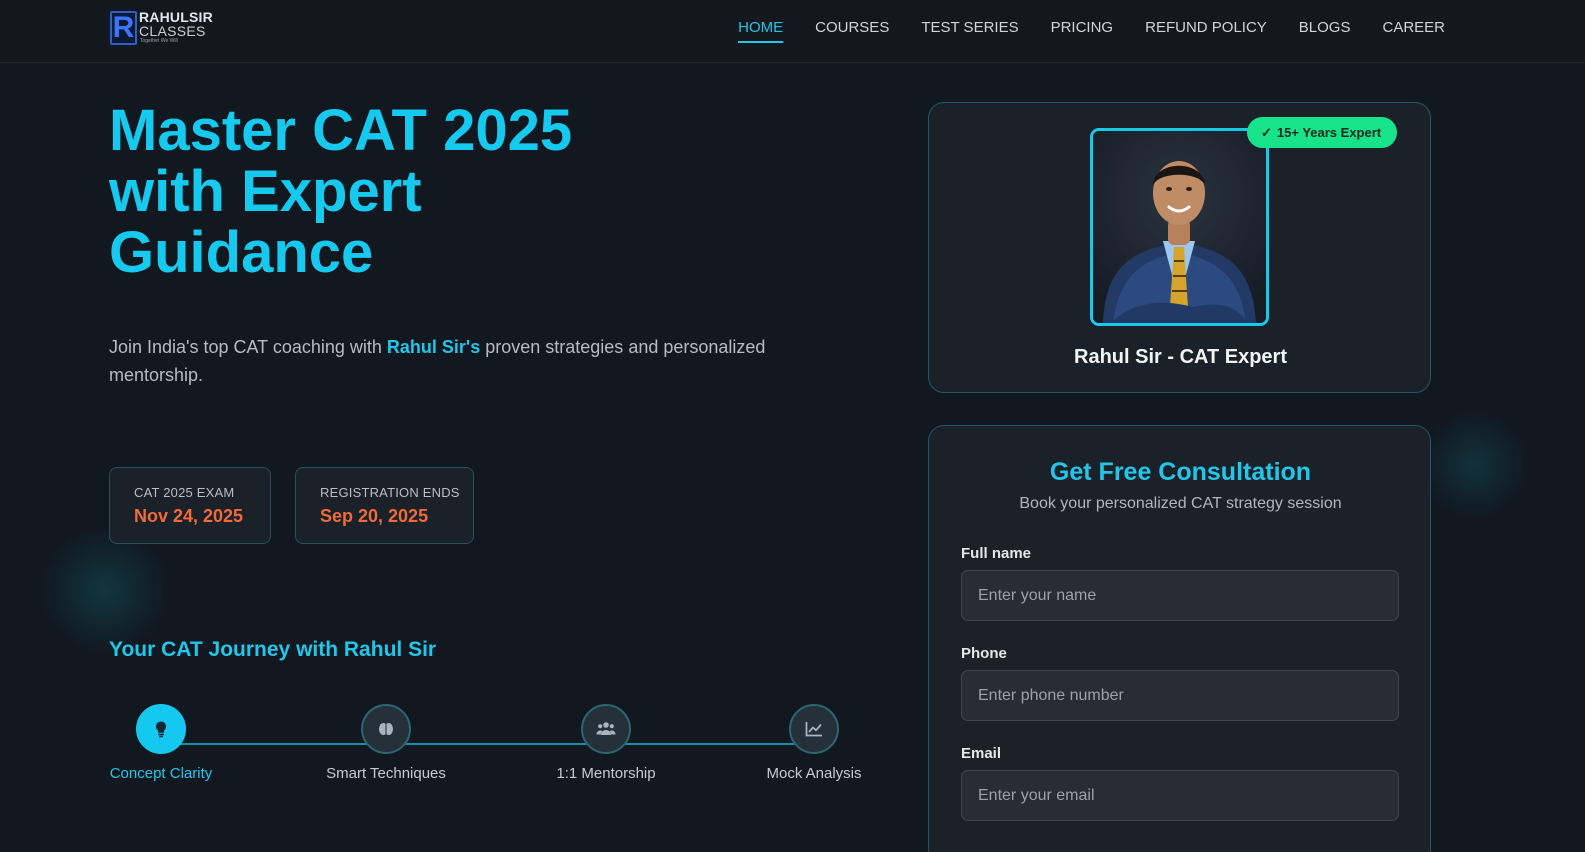 The width and height of the screenshot is (1585, 852). Describe the element at coordinates (1180, 472) in the screenshot. I see `consultation-title: Get Free Consultation` at that location.